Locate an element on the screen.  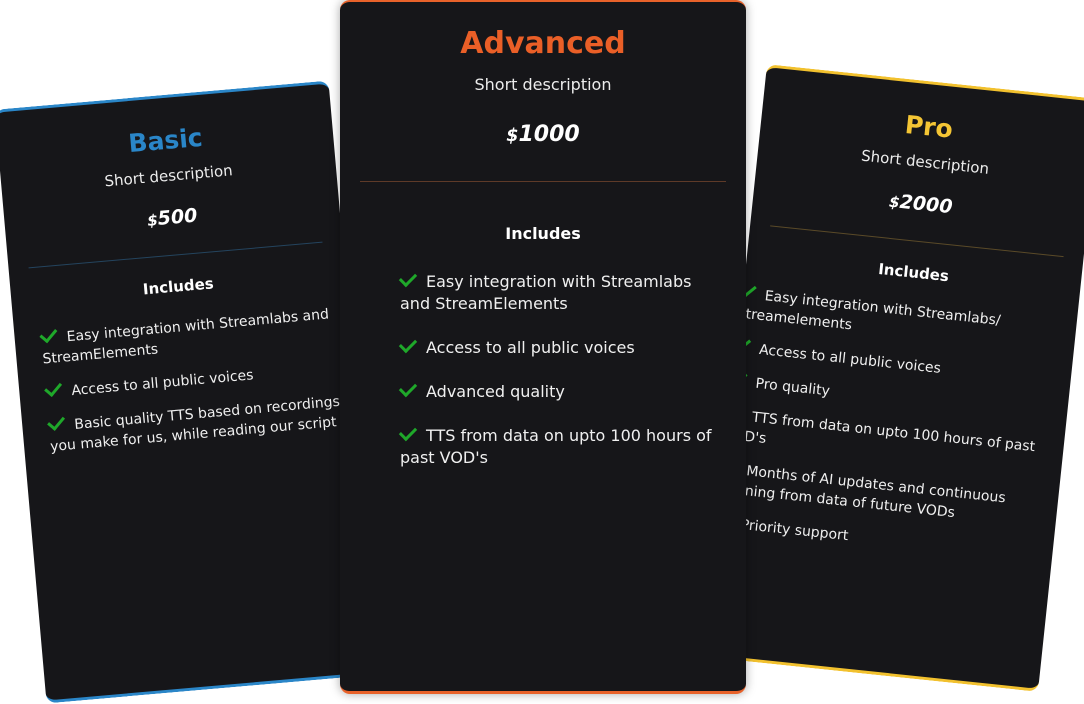
plan-price: $2000 is located at coordinates (918, 204).